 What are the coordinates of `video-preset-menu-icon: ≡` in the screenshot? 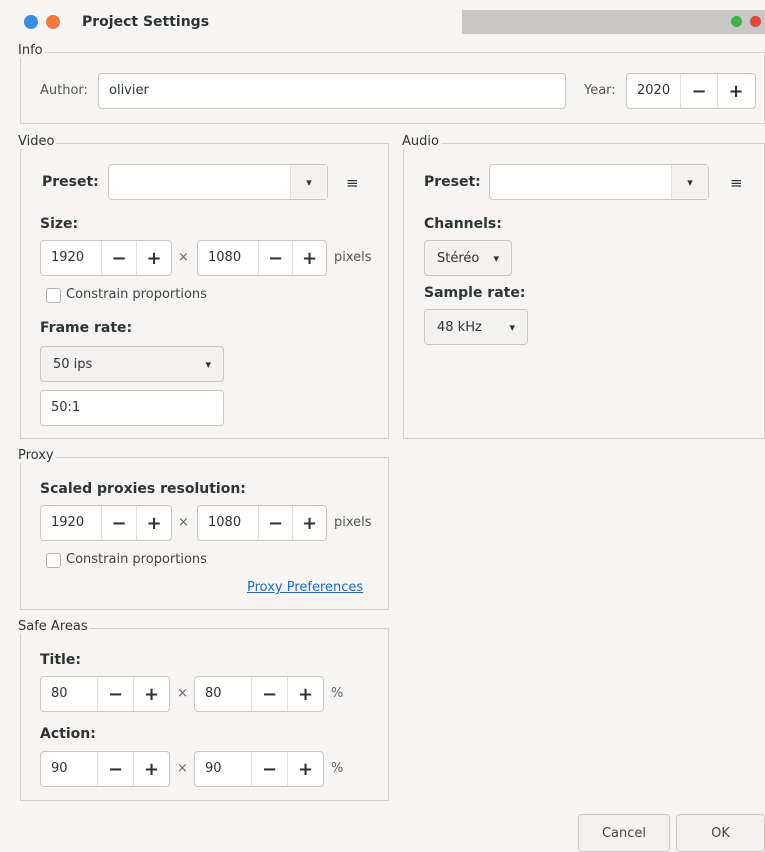 It's located at (352, 183).